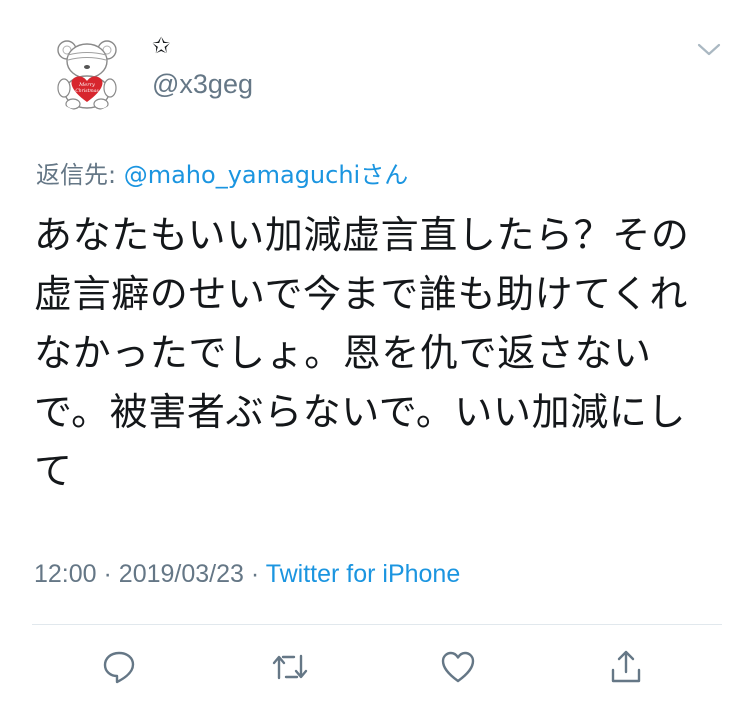  Describe the element at coordinates (242, 175) in the screenshot. I see `reply-mention-link: @maho_yamaguchi` at that location.